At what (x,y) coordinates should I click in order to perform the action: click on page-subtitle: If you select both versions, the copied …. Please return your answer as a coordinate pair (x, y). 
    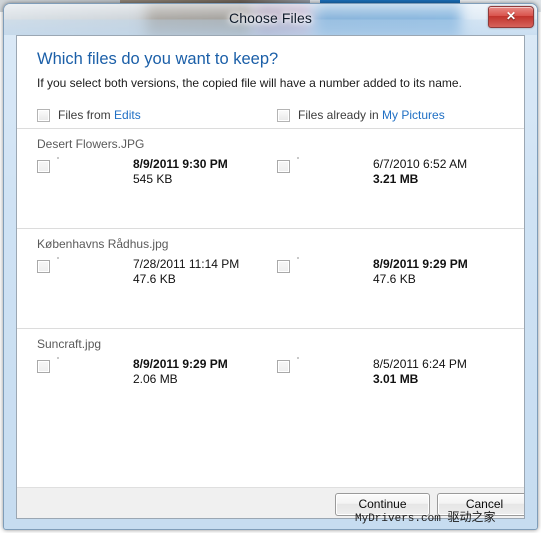
    Looking at the image, I should click on (249, 83).